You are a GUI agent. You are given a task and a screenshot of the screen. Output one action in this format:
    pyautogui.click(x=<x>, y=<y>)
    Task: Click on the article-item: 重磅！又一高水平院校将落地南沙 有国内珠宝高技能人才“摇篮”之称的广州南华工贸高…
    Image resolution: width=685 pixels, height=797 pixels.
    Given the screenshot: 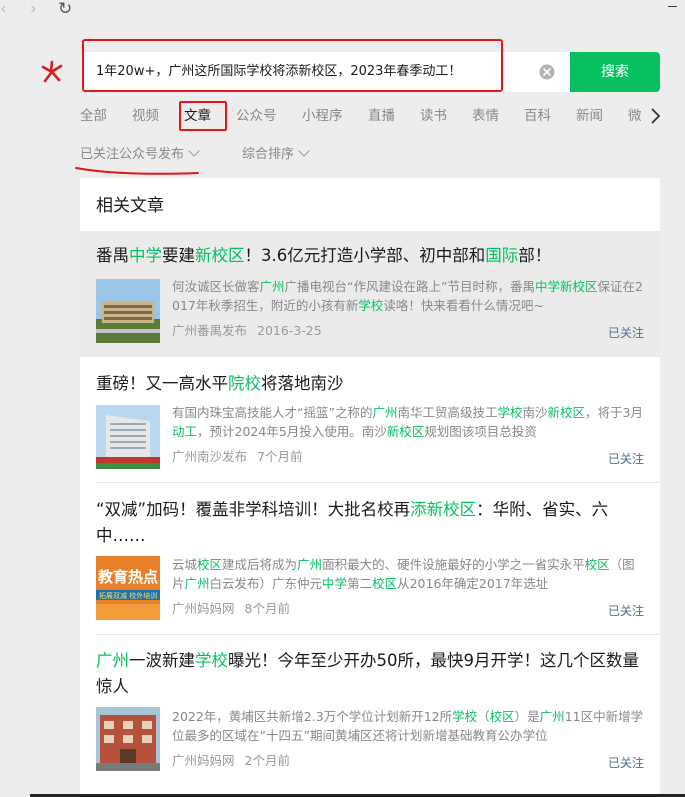 What is the action you would take?
    pyautogui.click(x=370, y=420)
    